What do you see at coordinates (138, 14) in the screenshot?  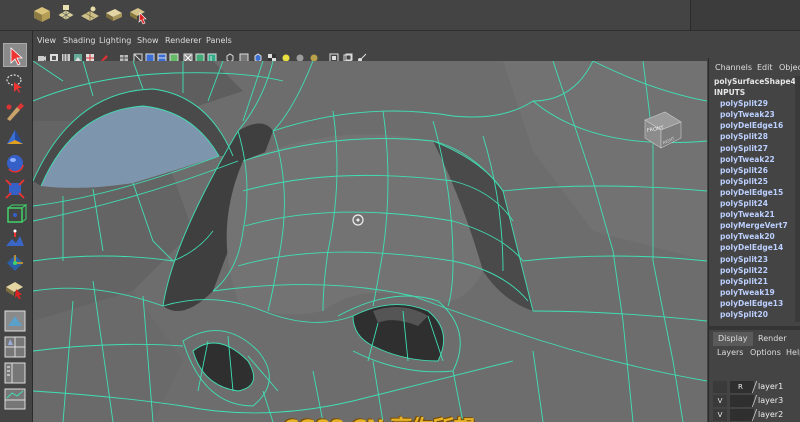 I see `uv-edit-icon` at bounding box center [138, 14].